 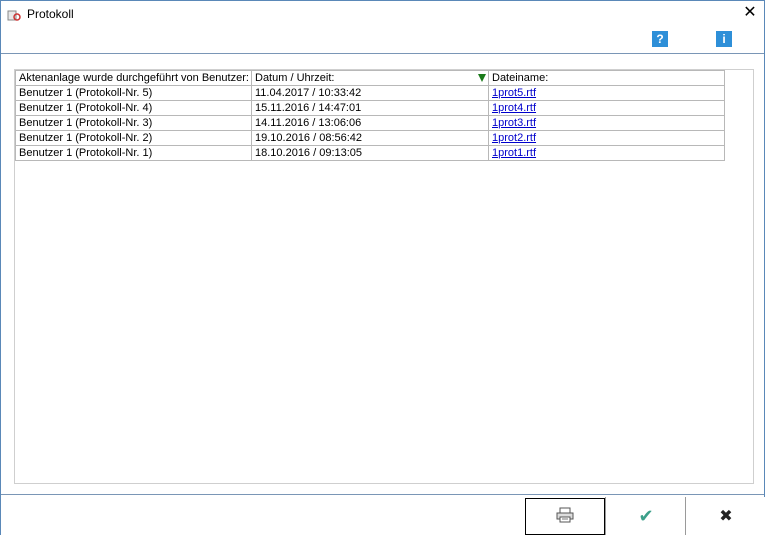 I want to click on close-icon: ✕, so click(x=750, y=13).